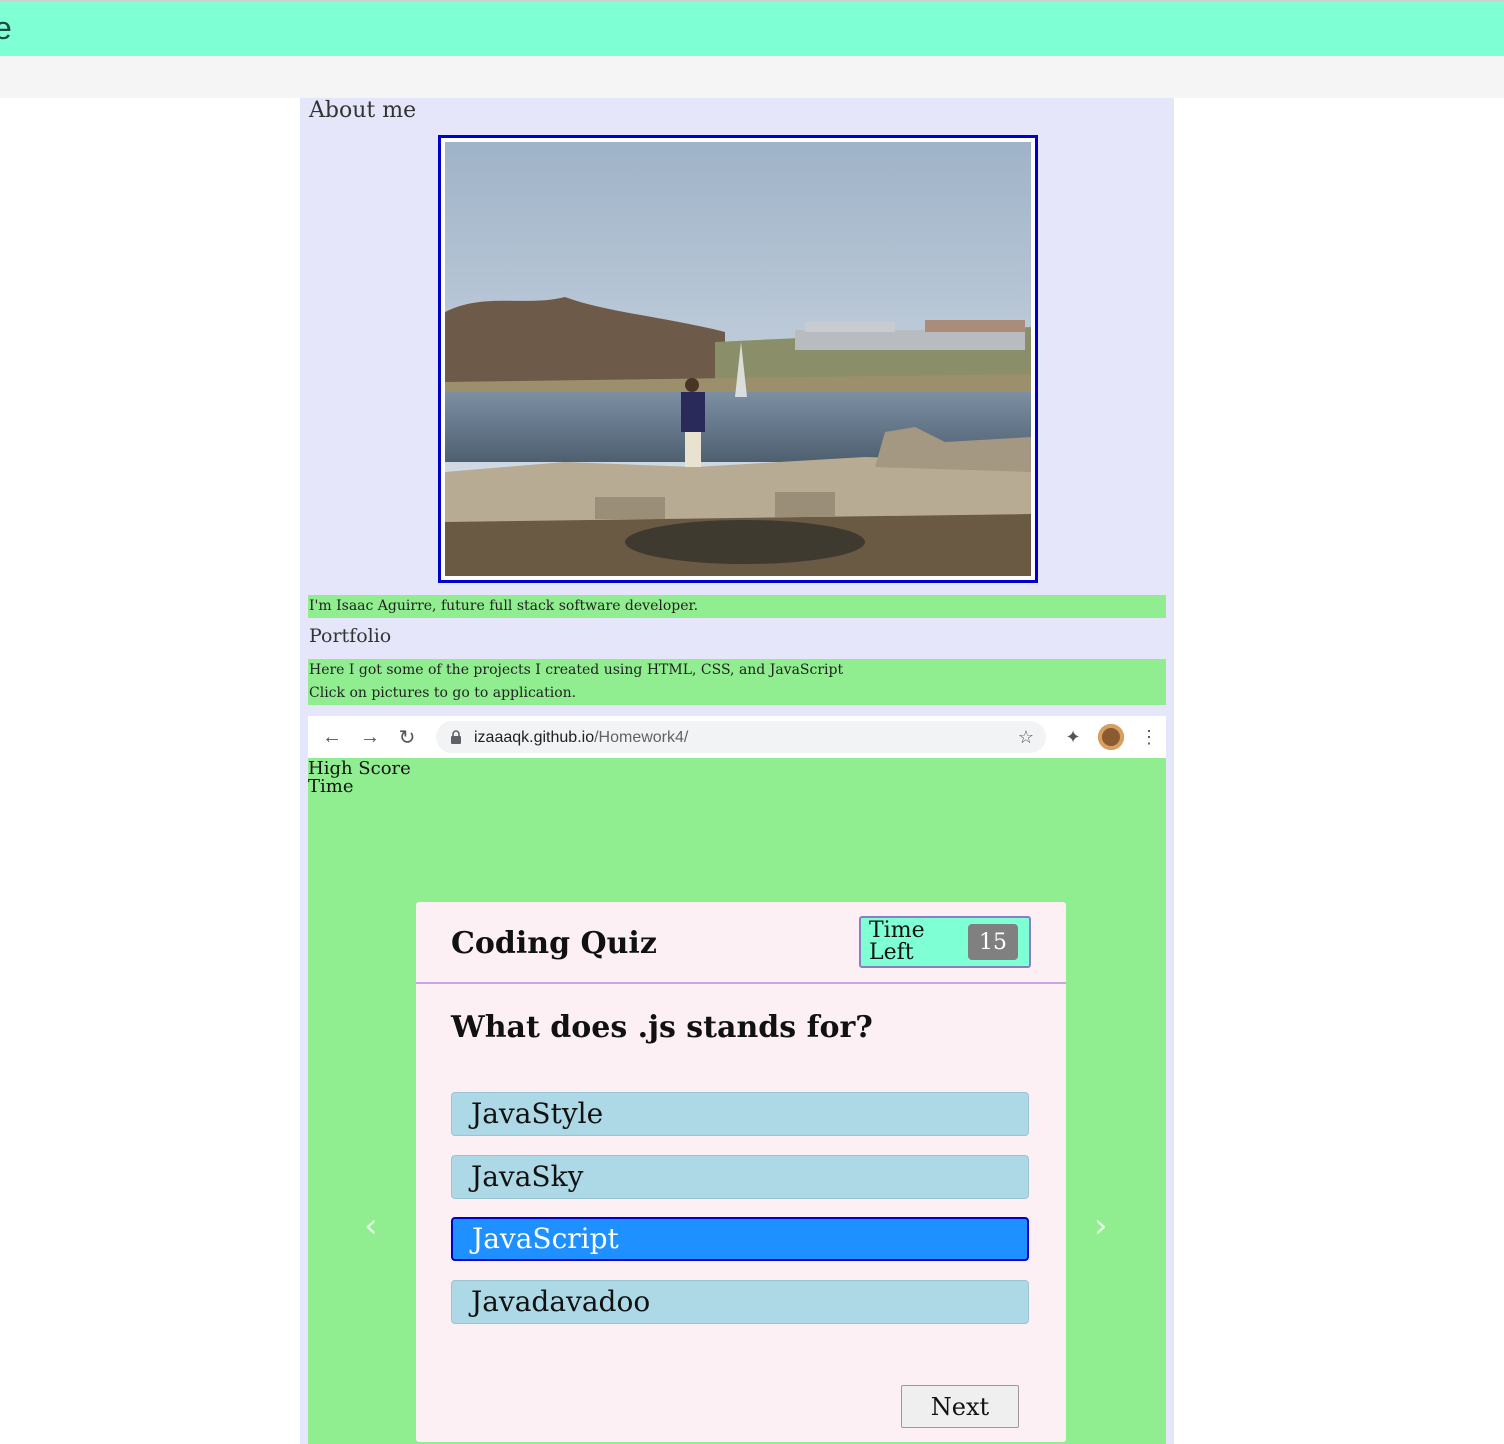 Image resolution: width=1504 pixels, height=1444 pixels. What do you see at coordinates (662, 1027) in the screenshot?
I see `question-text: What does .js stands for?` at bounding box center [662, 1027].